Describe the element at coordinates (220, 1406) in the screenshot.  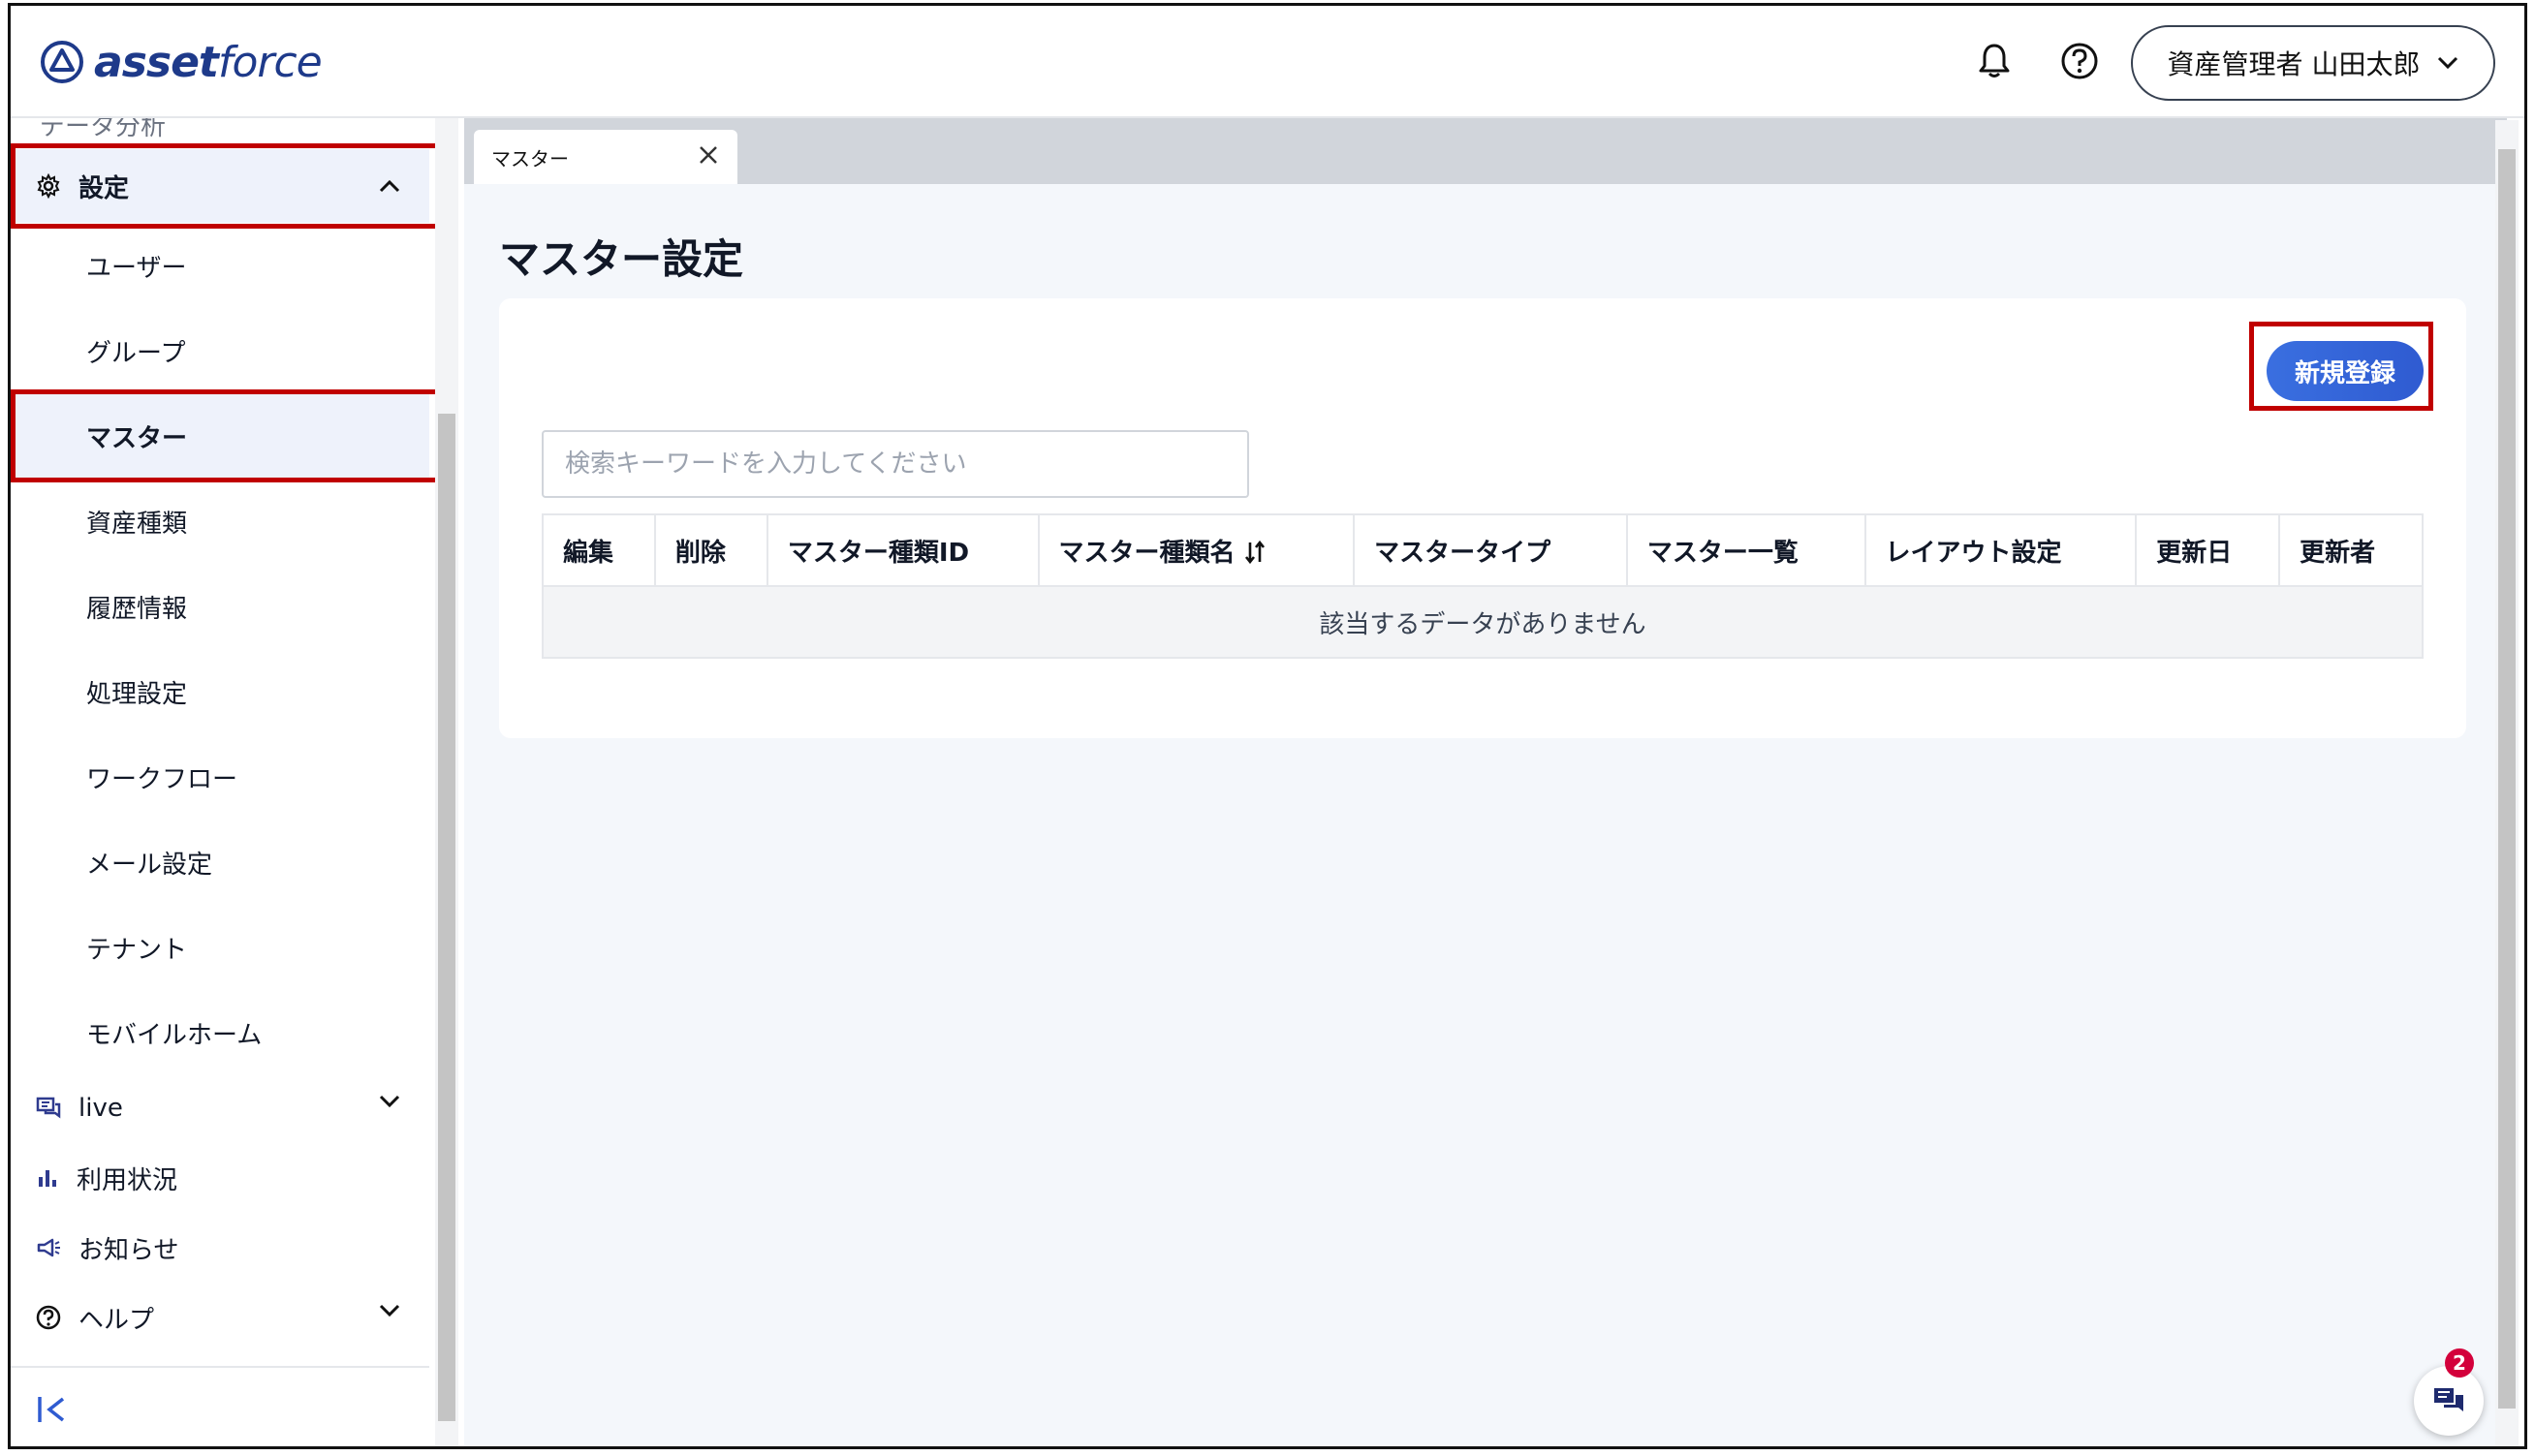
I see `sidebar-footer` at that location.